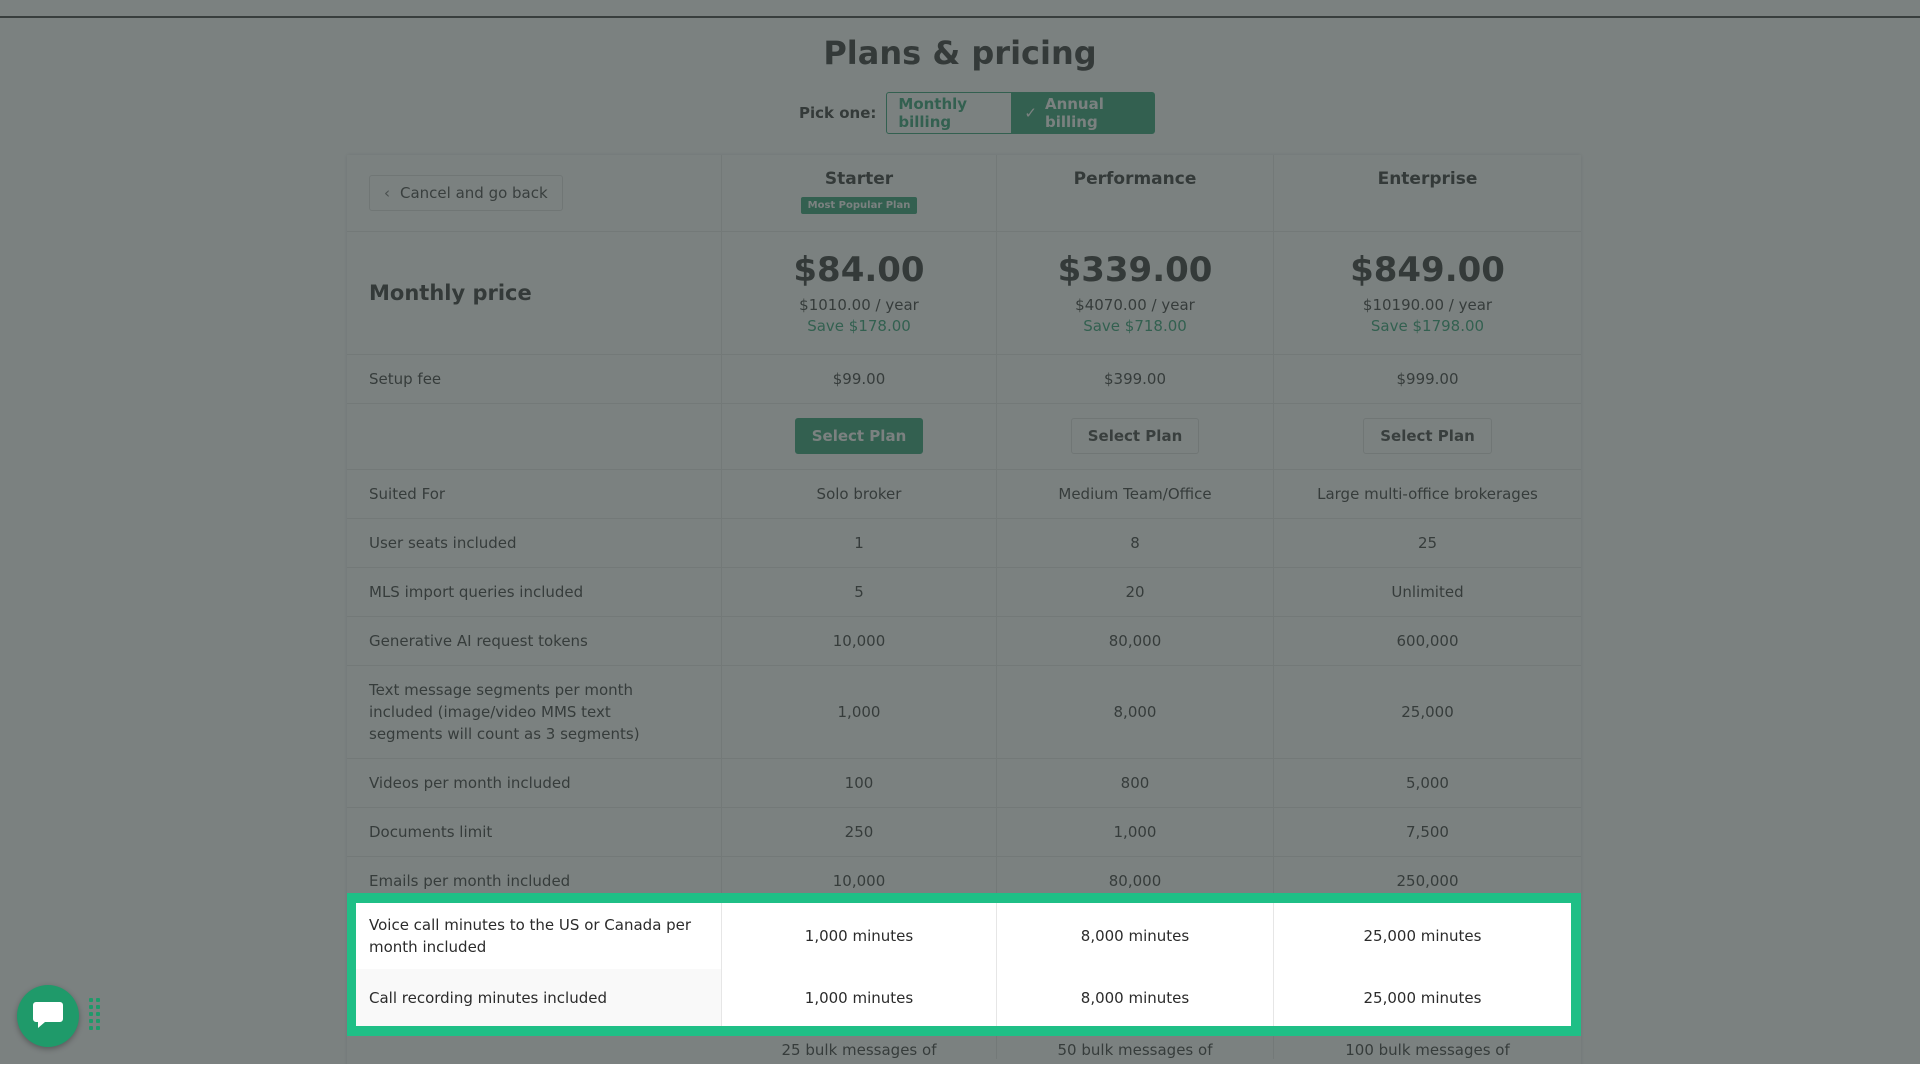 The image size is (1920, 1080). Describe the element at coordinates (387, 193) in the screenshot. I see `chevron-left-icon: ‹` at that location.